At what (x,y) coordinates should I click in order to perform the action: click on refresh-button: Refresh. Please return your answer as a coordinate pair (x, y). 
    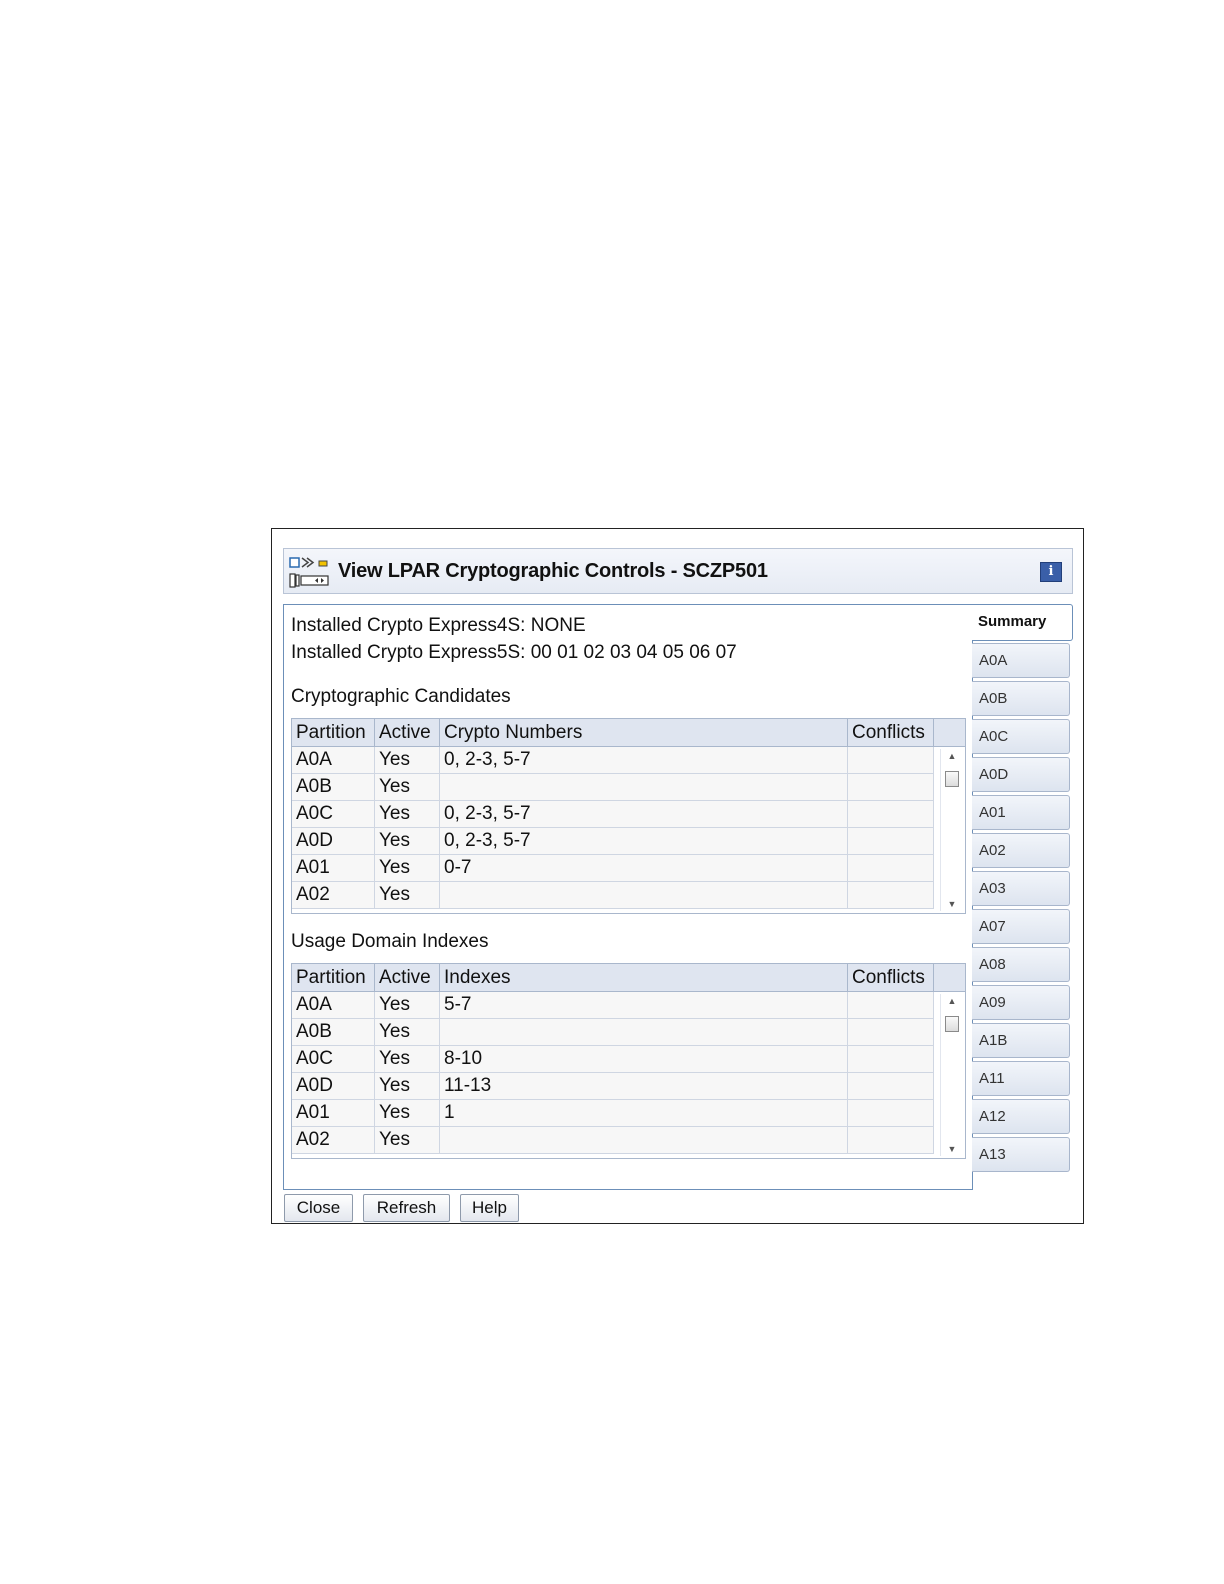
    Looking at the image, I should click on (406, 1208).